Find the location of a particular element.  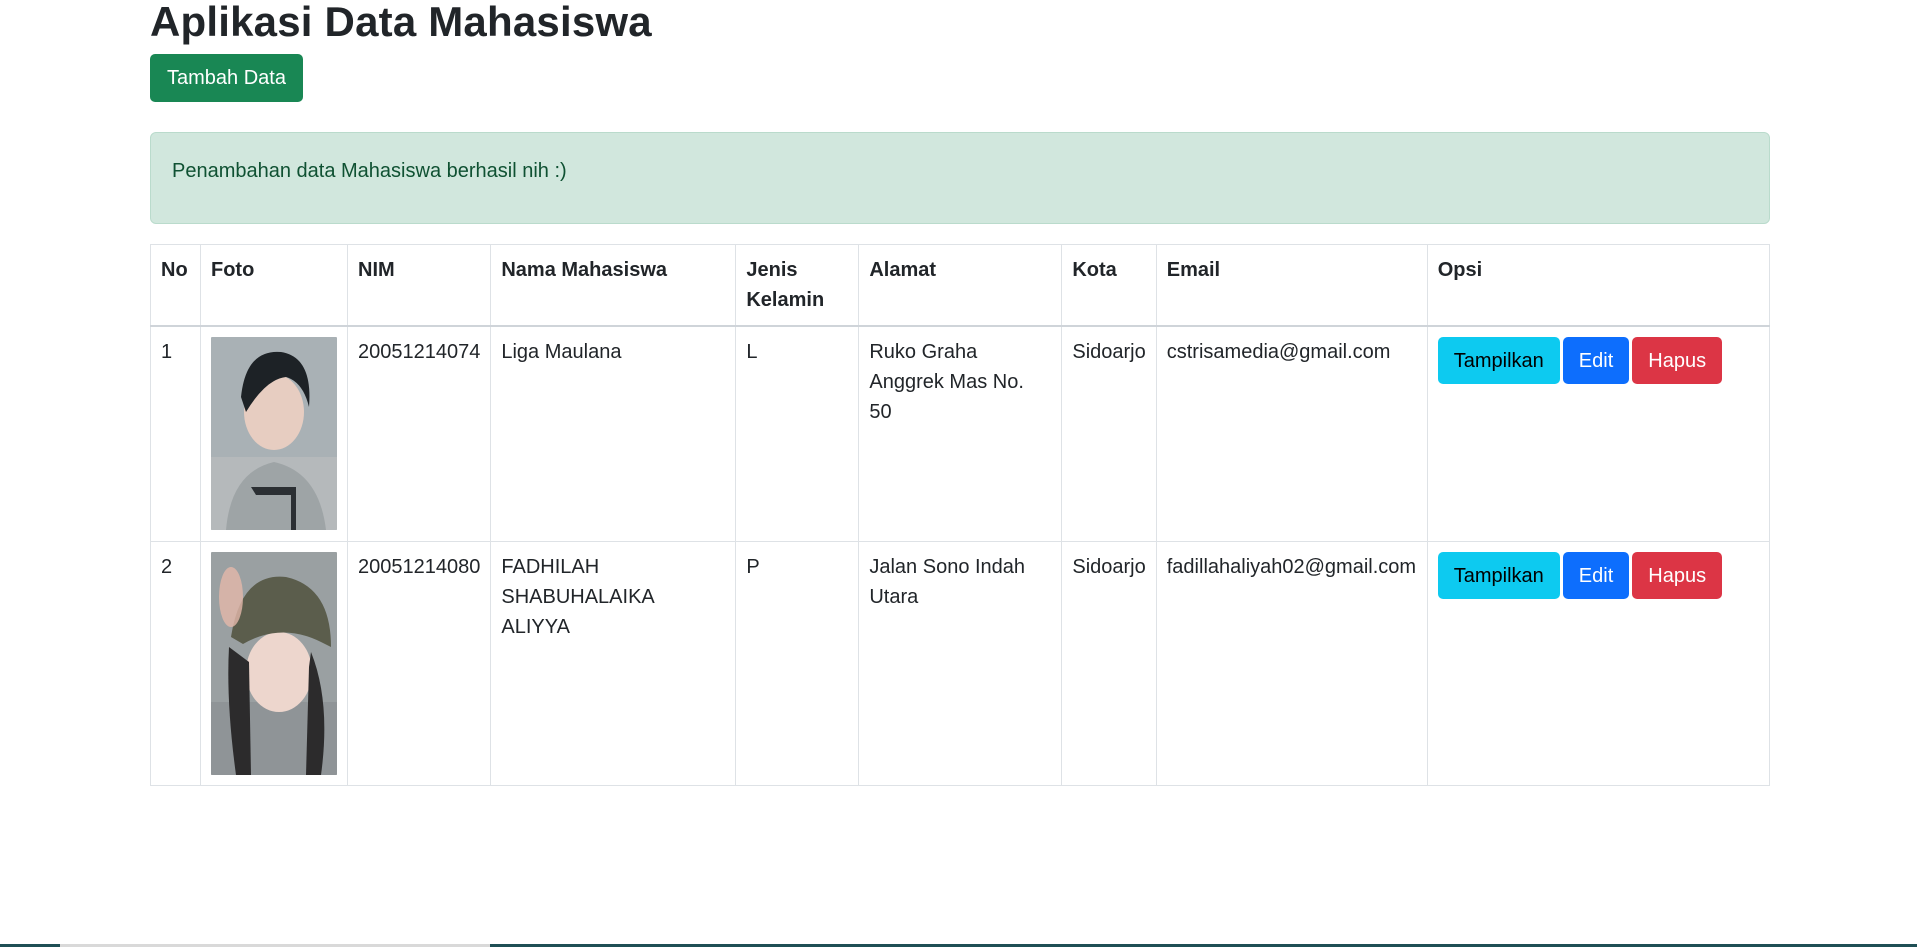

header-jenis-kelamin: Jenis Kelamin is located at coordinates (797, 285).